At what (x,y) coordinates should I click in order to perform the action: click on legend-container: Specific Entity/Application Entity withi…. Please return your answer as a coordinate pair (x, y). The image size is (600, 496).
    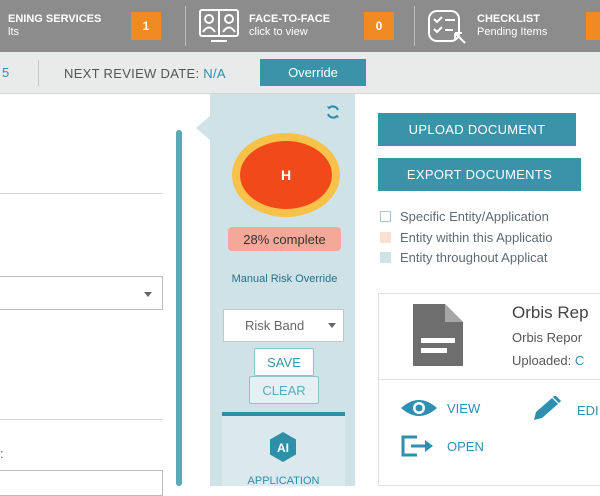
    Looking at the image, I should click on (489, 240).